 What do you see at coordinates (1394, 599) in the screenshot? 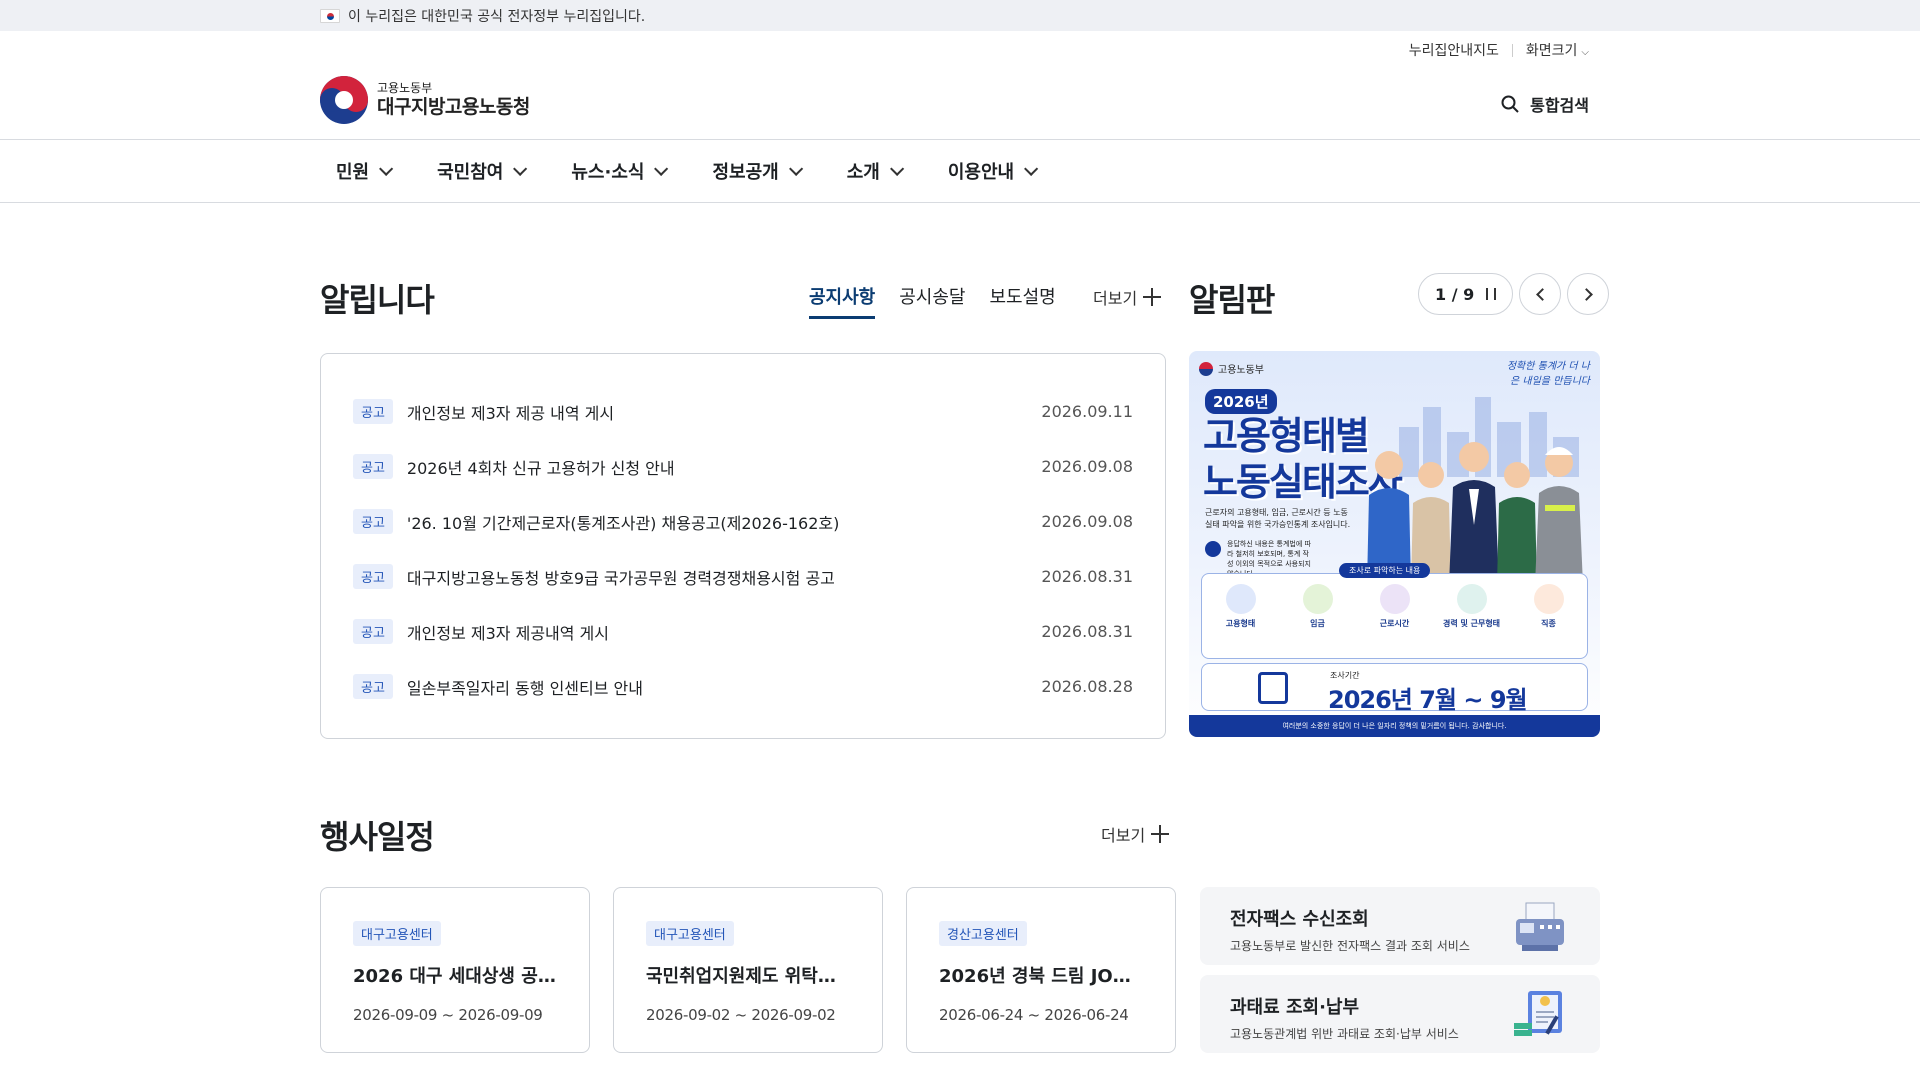
I see `clock-icon` at bounding box center [1394, 599].